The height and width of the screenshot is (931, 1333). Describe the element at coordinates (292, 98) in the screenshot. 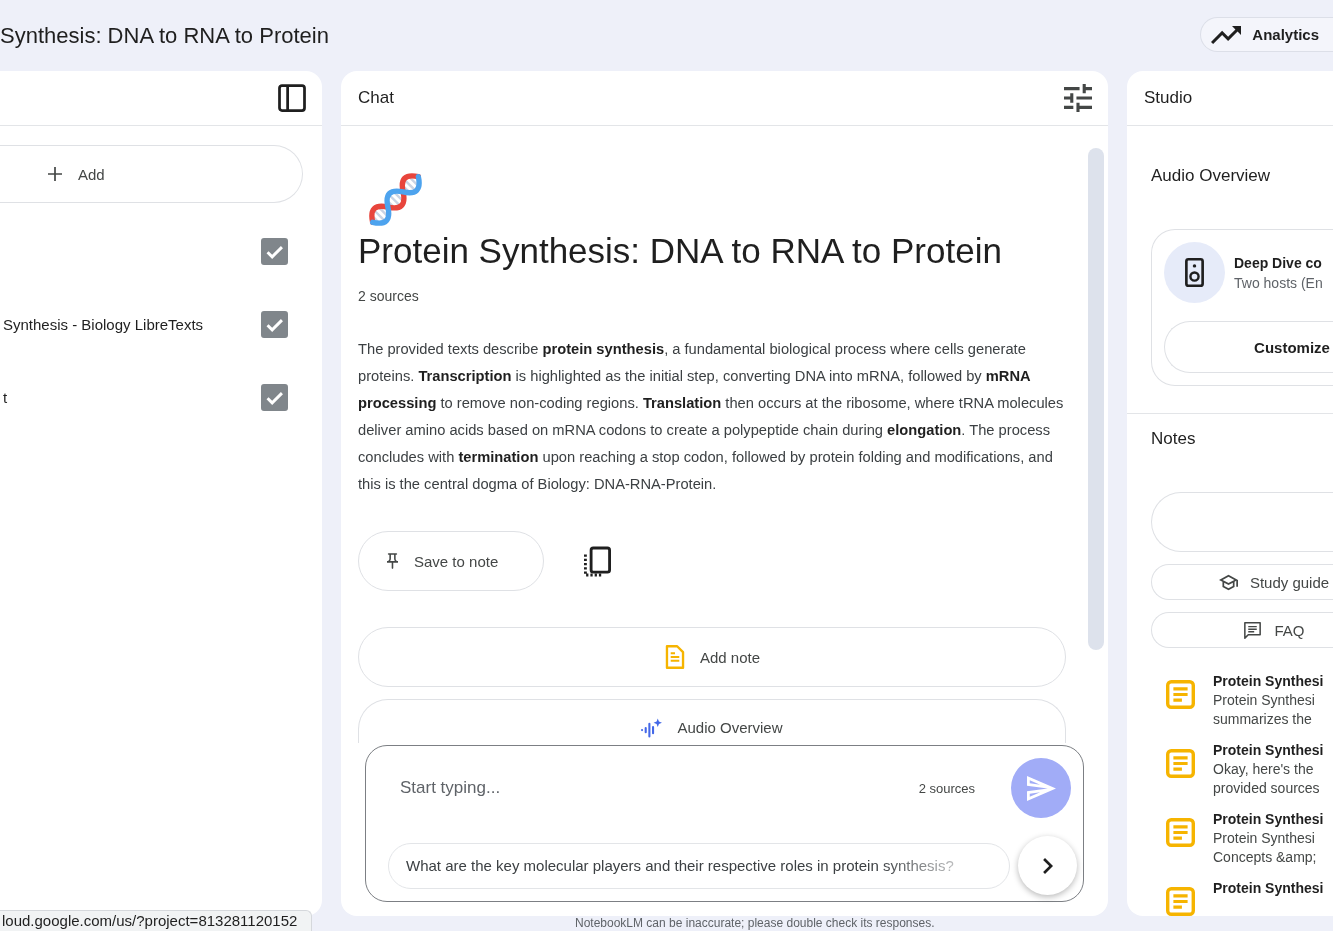

I see `split-panel-icon` at that location.